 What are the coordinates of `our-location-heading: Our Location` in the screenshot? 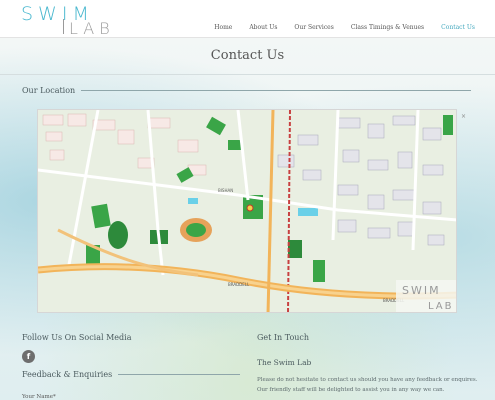 It's located at (247, 90).